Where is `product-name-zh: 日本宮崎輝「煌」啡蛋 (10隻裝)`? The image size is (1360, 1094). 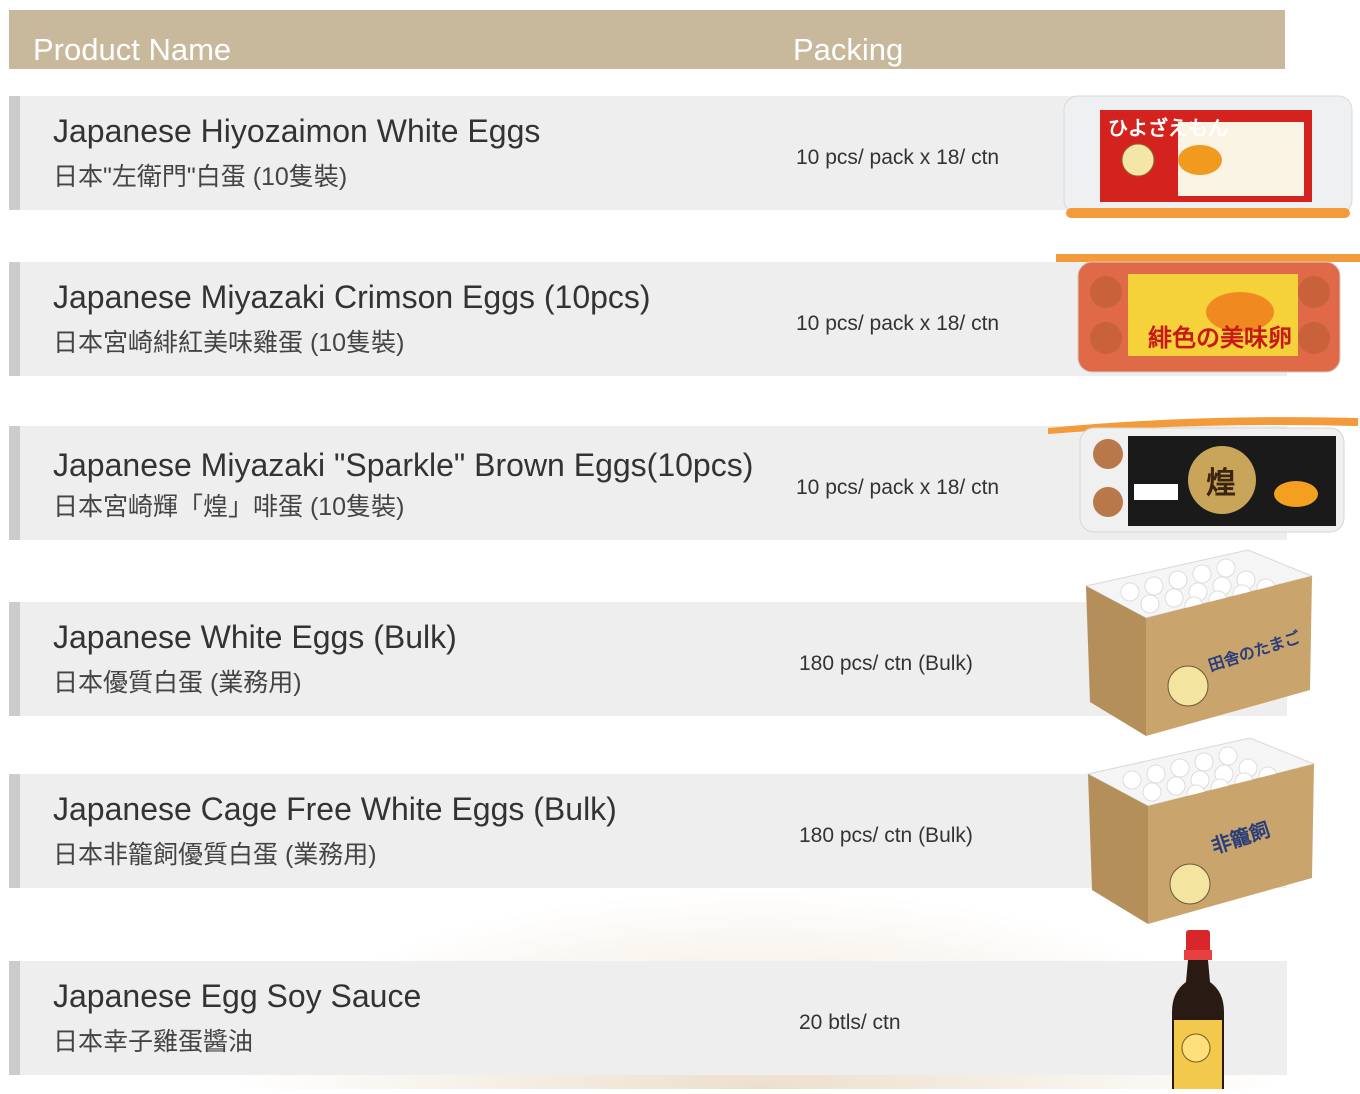
product-name-zh: 日本宮崎輝「煌」啡蛋 (10隻裝) is located at coordinates (229, 507).